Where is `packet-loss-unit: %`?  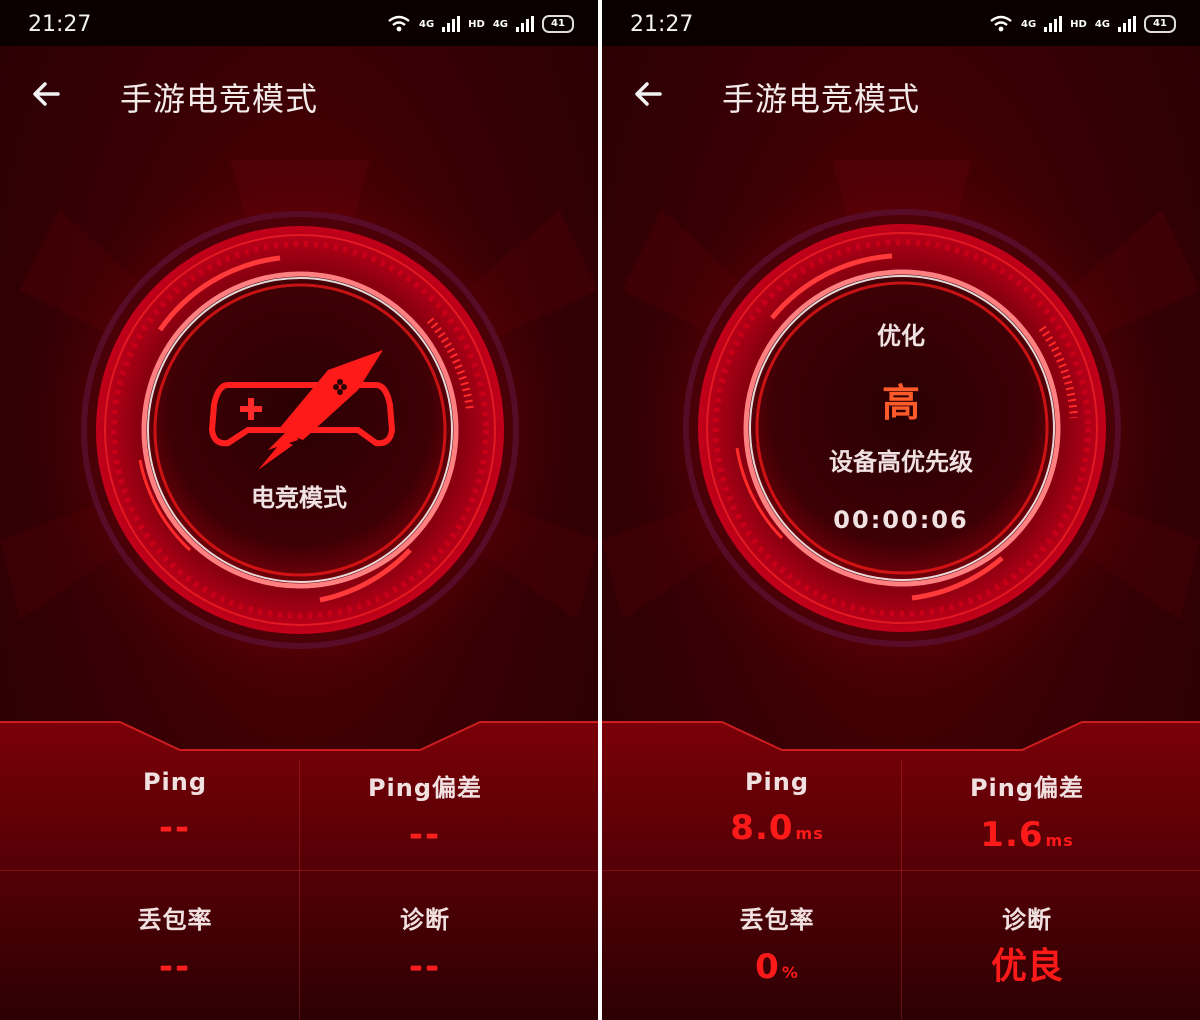 packet-loss-unit: % is located at coordinates (790, 972).